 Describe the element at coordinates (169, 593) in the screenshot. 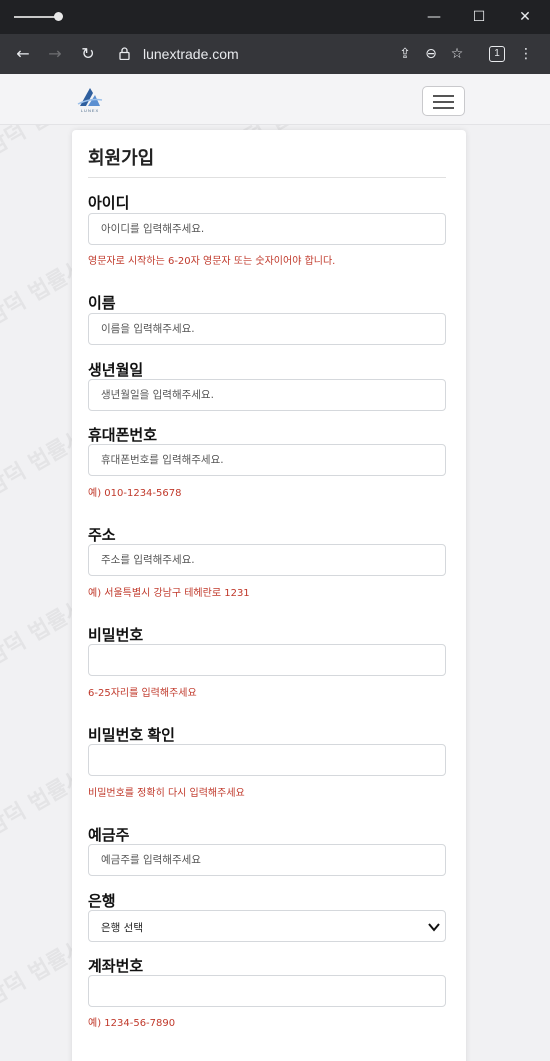

I see `address-hint: 예) 서울특별시 강남구 테헤란로 1231` at that location.